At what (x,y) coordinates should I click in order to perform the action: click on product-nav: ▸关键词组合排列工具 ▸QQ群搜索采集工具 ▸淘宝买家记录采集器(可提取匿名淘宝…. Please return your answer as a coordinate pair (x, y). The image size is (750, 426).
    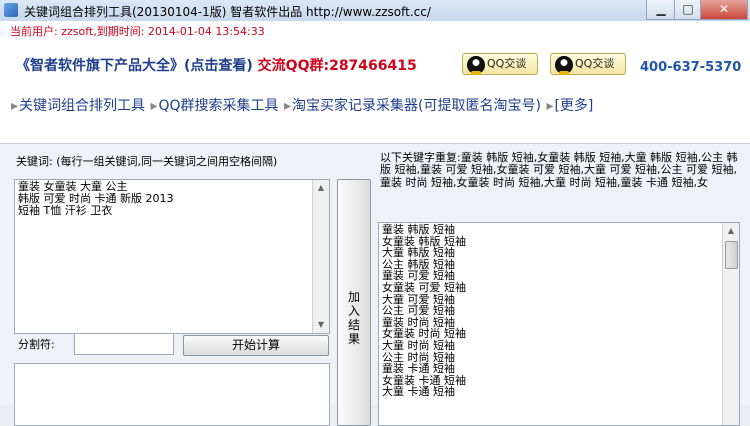
    Looking at the image, I should click on (301, 105).